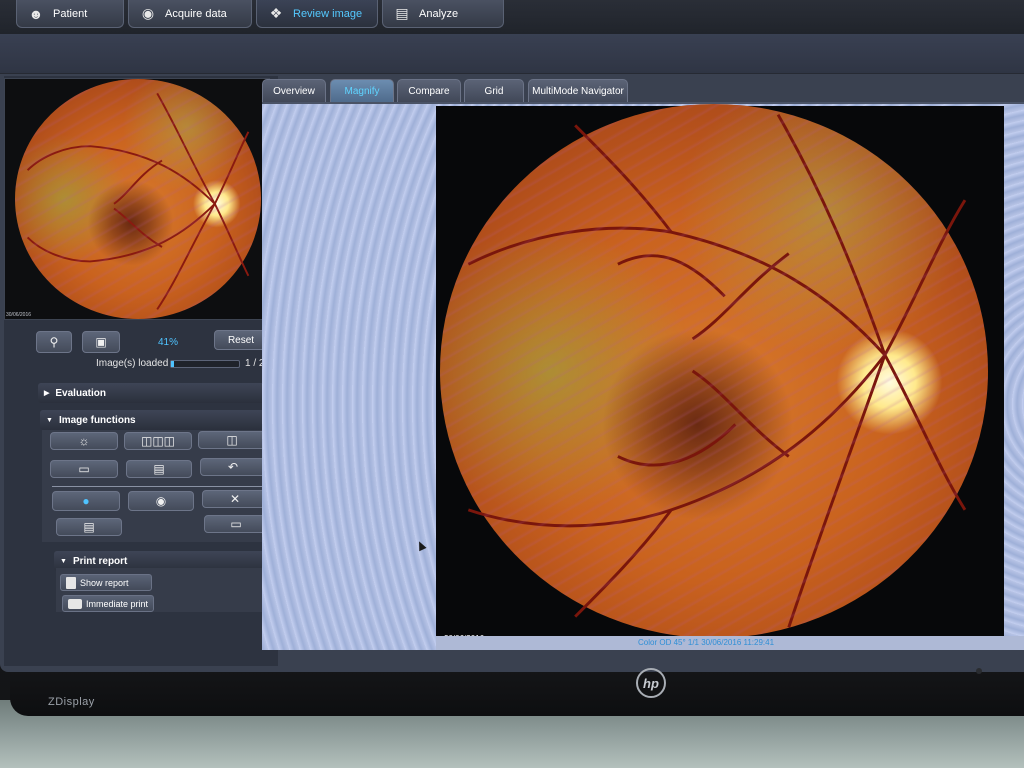 The width and height of the screenshot is (1024, 768). I want to click on zoom-percentage: 41%, so click(168, 342).